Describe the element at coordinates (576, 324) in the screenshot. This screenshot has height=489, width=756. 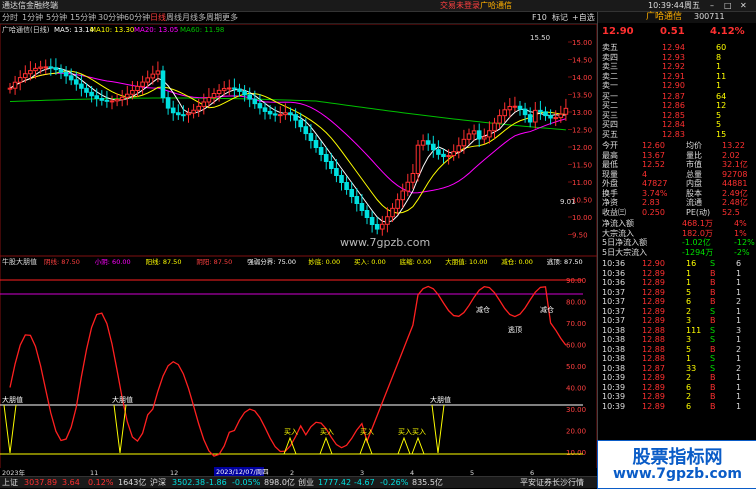
I see `ind-y-tick-label: 70.00` at that location.